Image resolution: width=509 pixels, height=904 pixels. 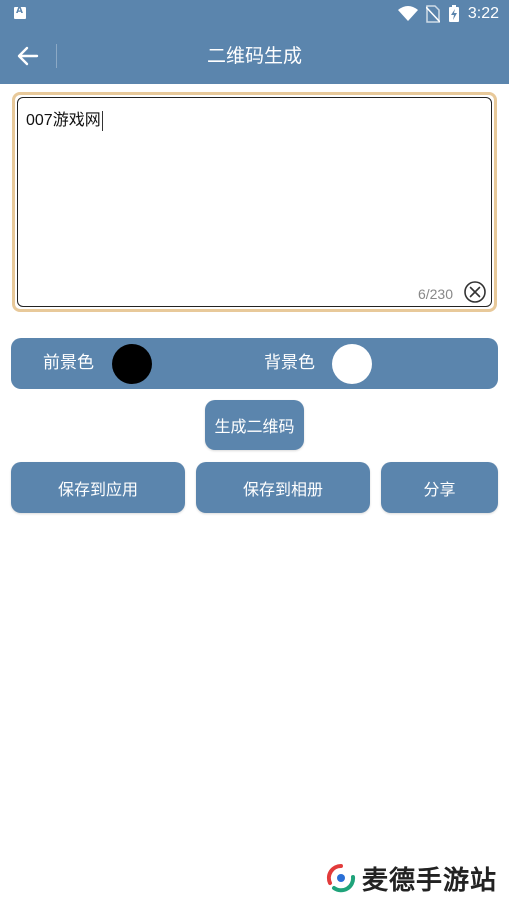 I want to click on watermark: 麦德手游站, so click(x=411, y=878).